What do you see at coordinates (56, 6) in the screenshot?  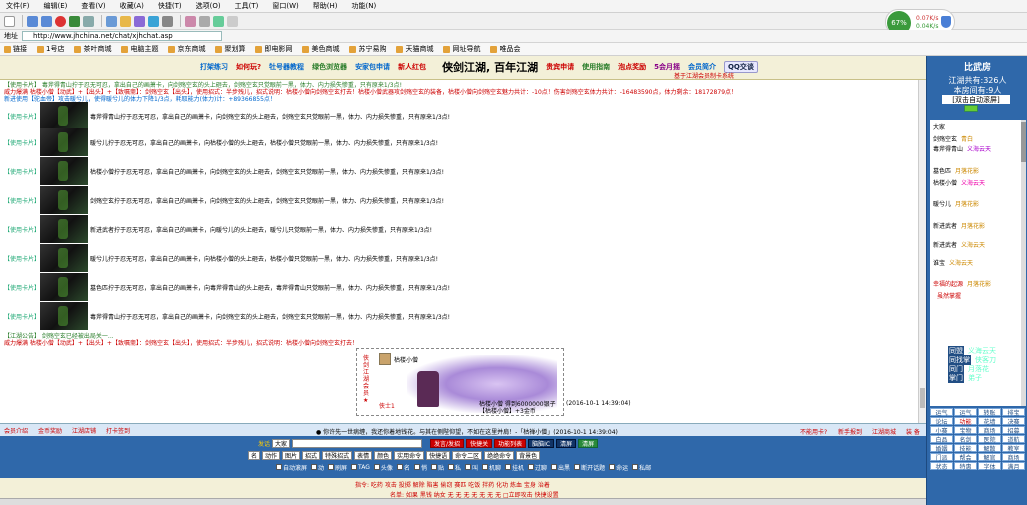 I see `menu-edit: 编辑(E)` at bounding box center [56, 6].